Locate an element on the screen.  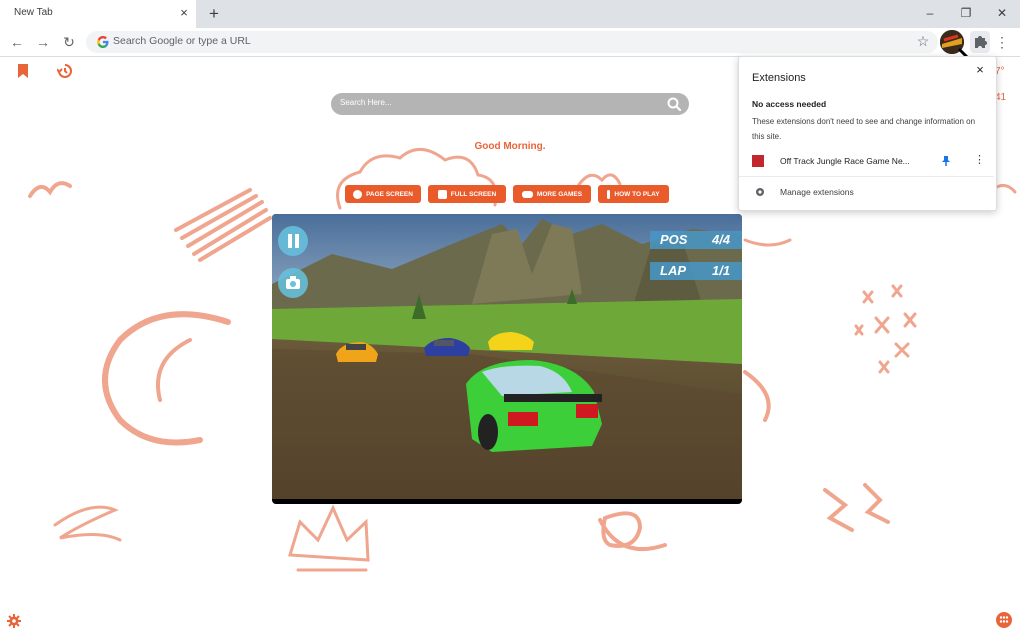
no-access-heading: No access needed is located at coordinates (789, 104).